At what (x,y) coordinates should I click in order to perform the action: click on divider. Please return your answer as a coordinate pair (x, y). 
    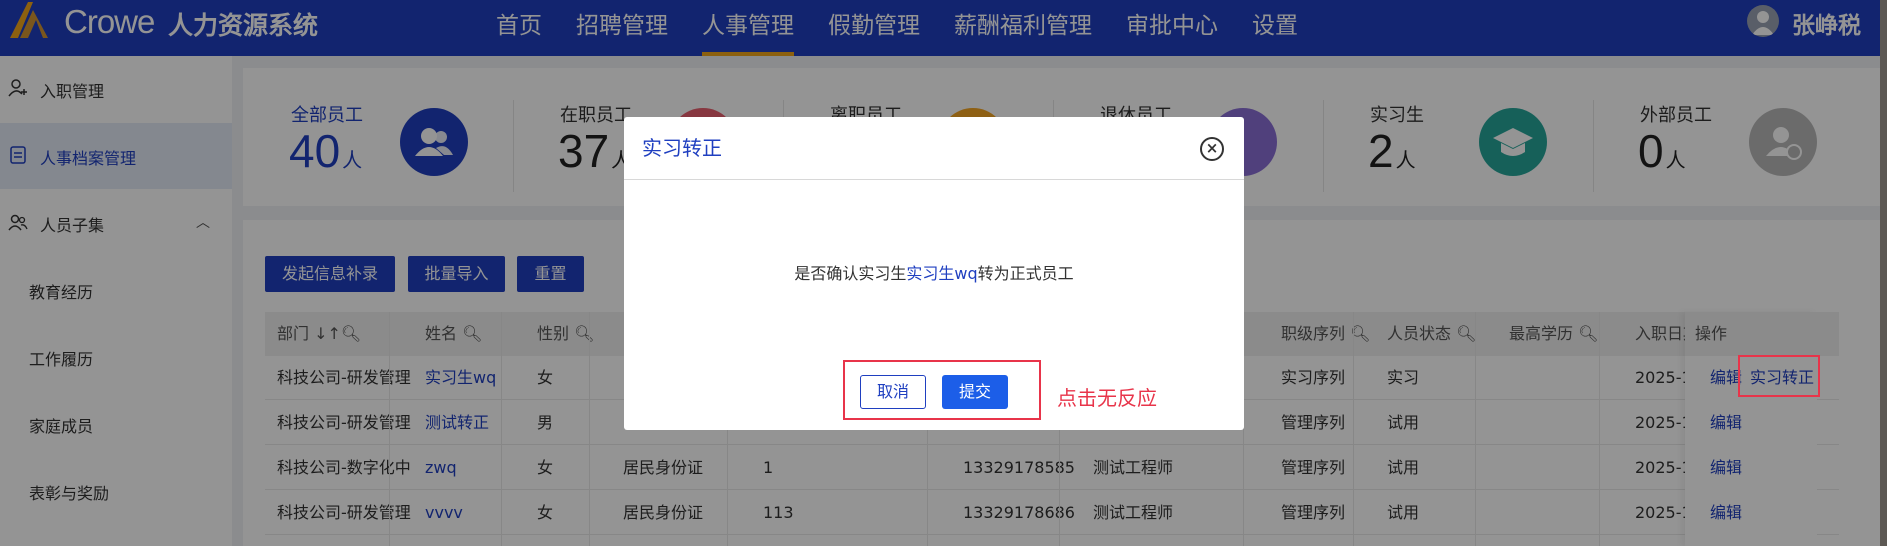
    Looking at the image, I should click on (934, 179).